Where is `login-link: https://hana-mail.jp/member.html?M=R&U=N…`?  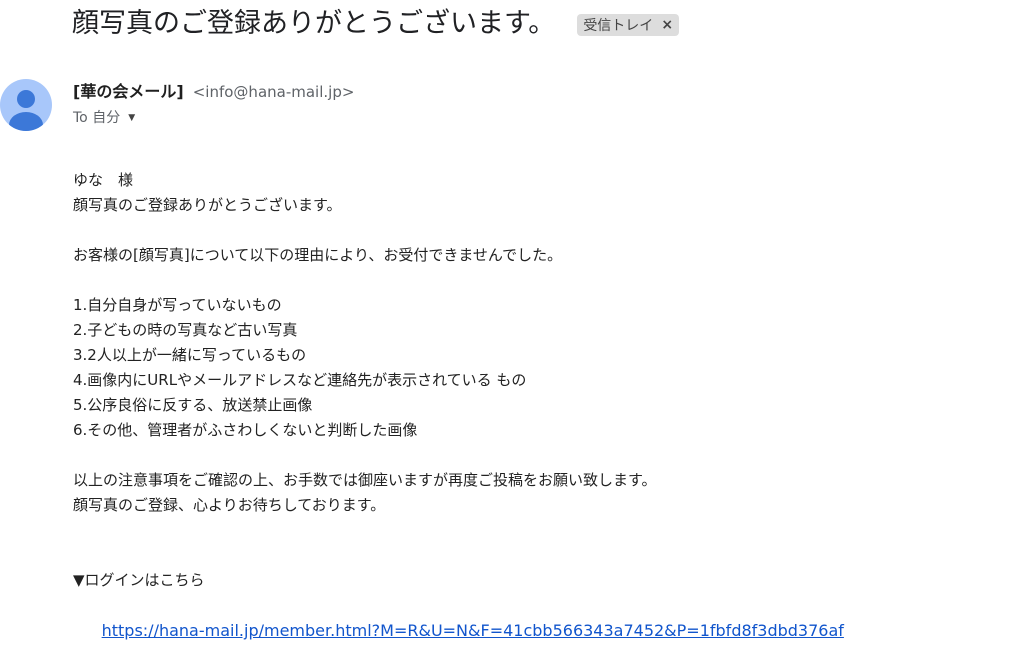 login-link: https://hana-mail.jp/member.html?M=R&U=N… is located at coordinates (473, 630).